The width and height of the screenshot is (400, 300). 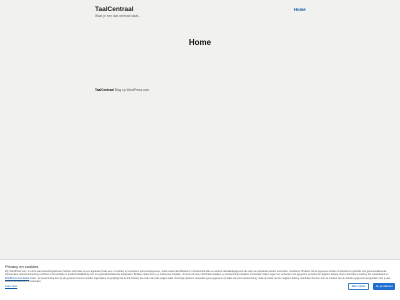 I want to click on cookie-banner-title: Privacy en cookies, so click(x=22, y=266).